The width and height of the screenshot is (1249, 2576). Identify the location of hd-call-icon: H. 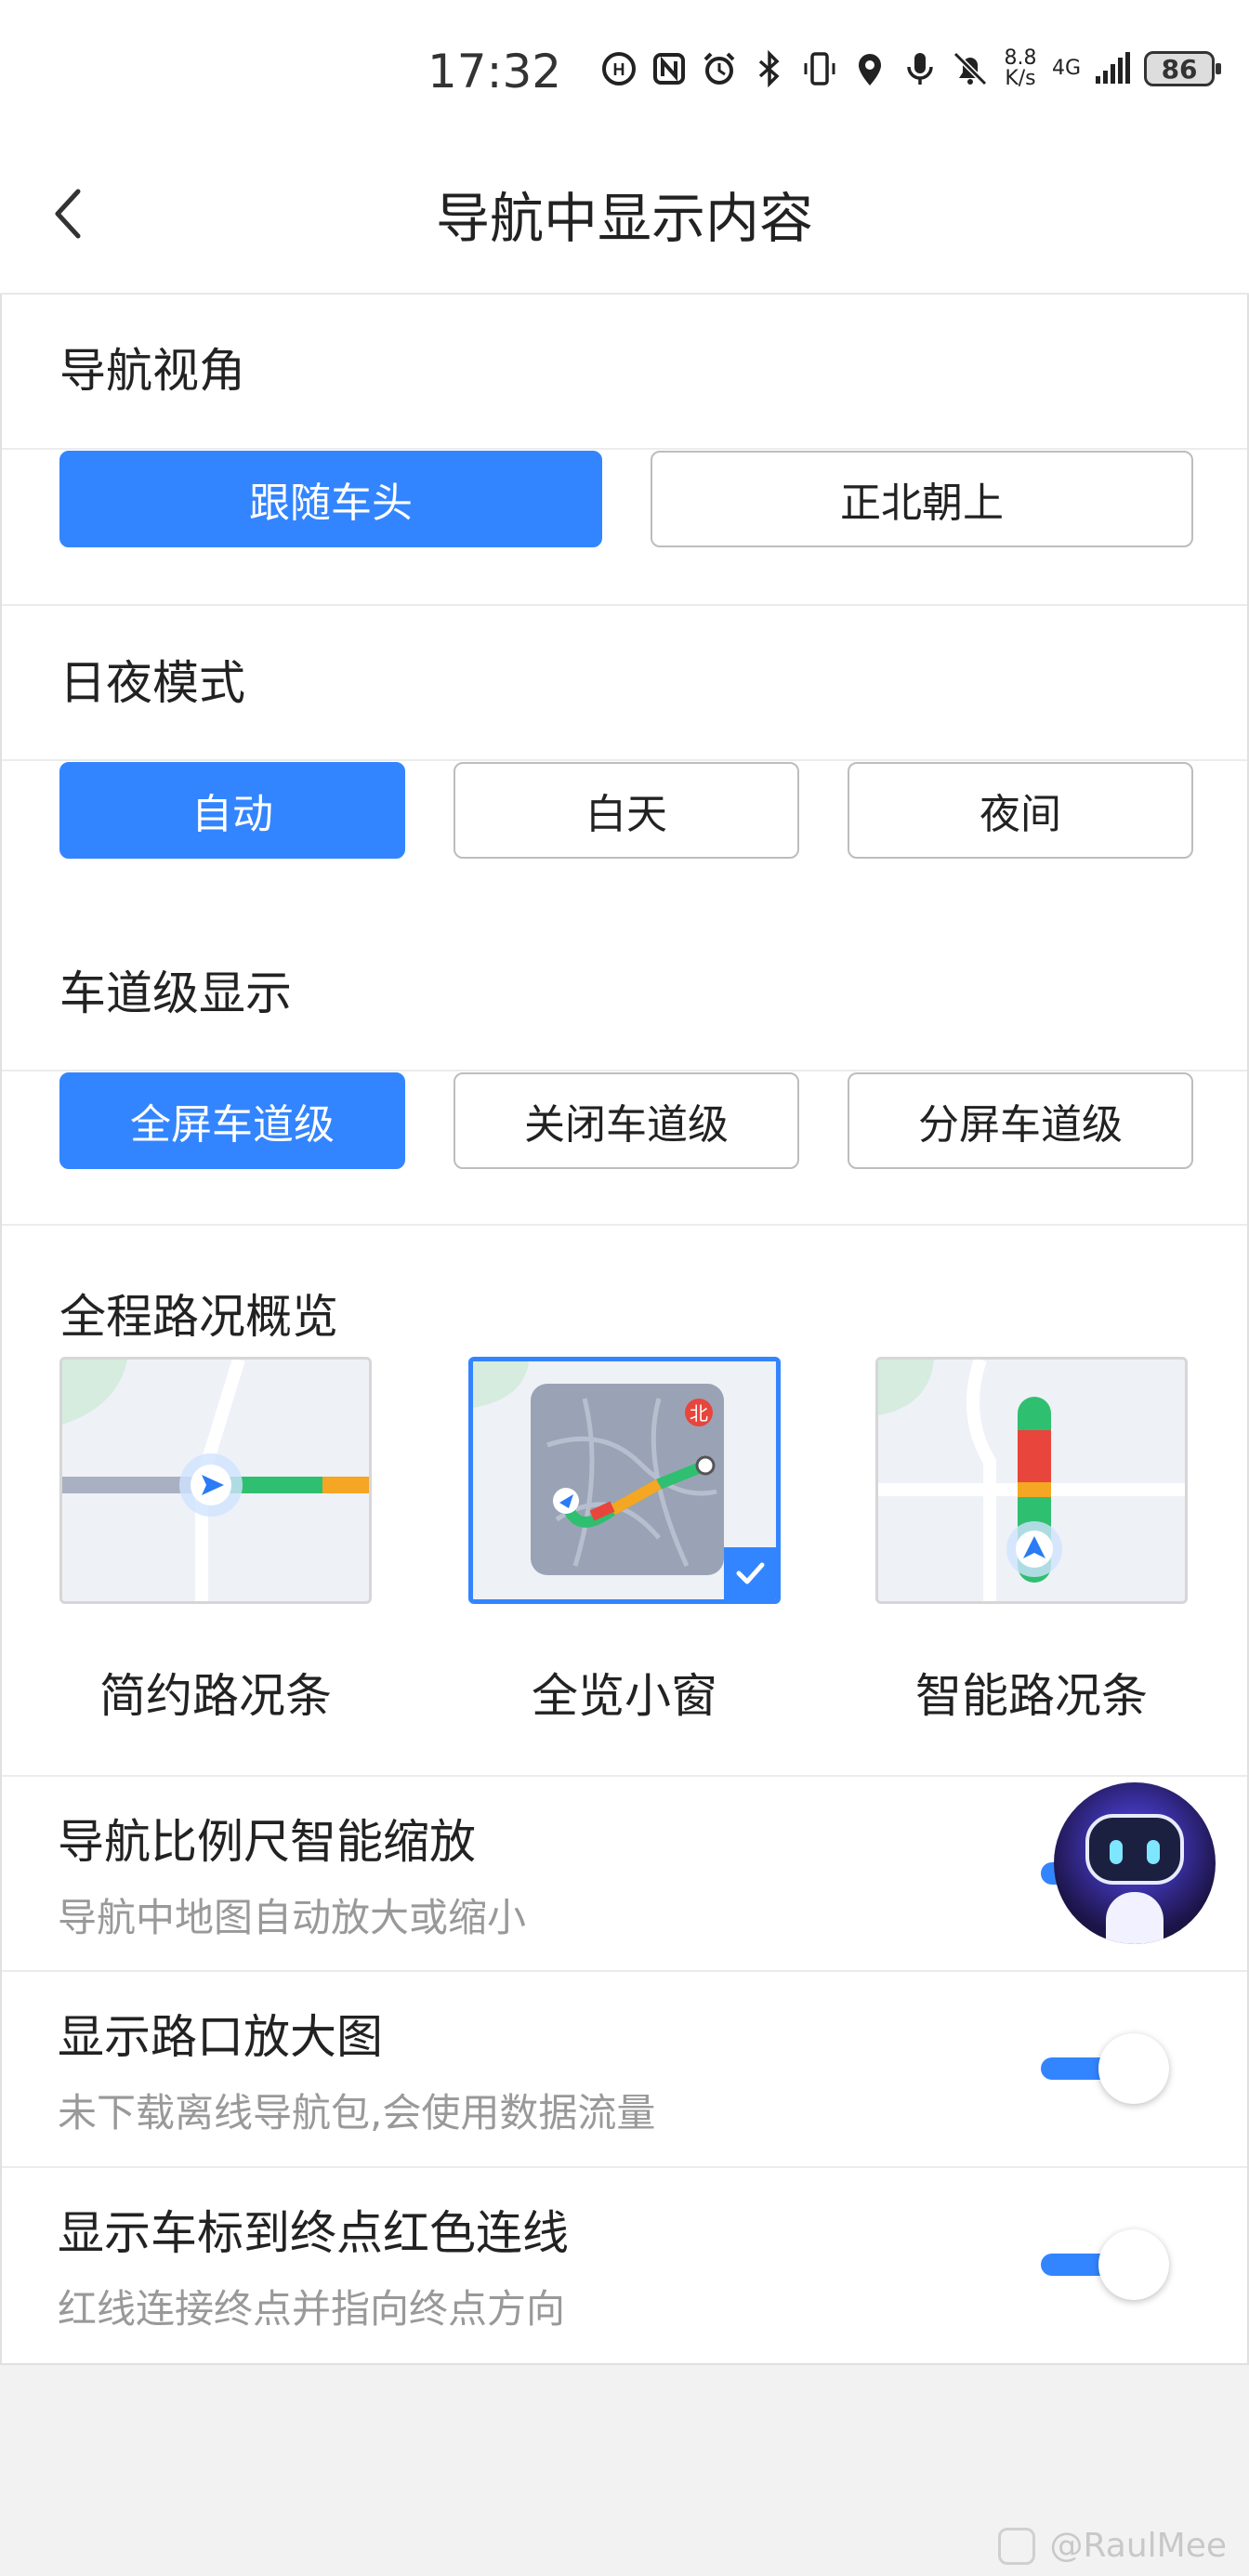
(619, 68).